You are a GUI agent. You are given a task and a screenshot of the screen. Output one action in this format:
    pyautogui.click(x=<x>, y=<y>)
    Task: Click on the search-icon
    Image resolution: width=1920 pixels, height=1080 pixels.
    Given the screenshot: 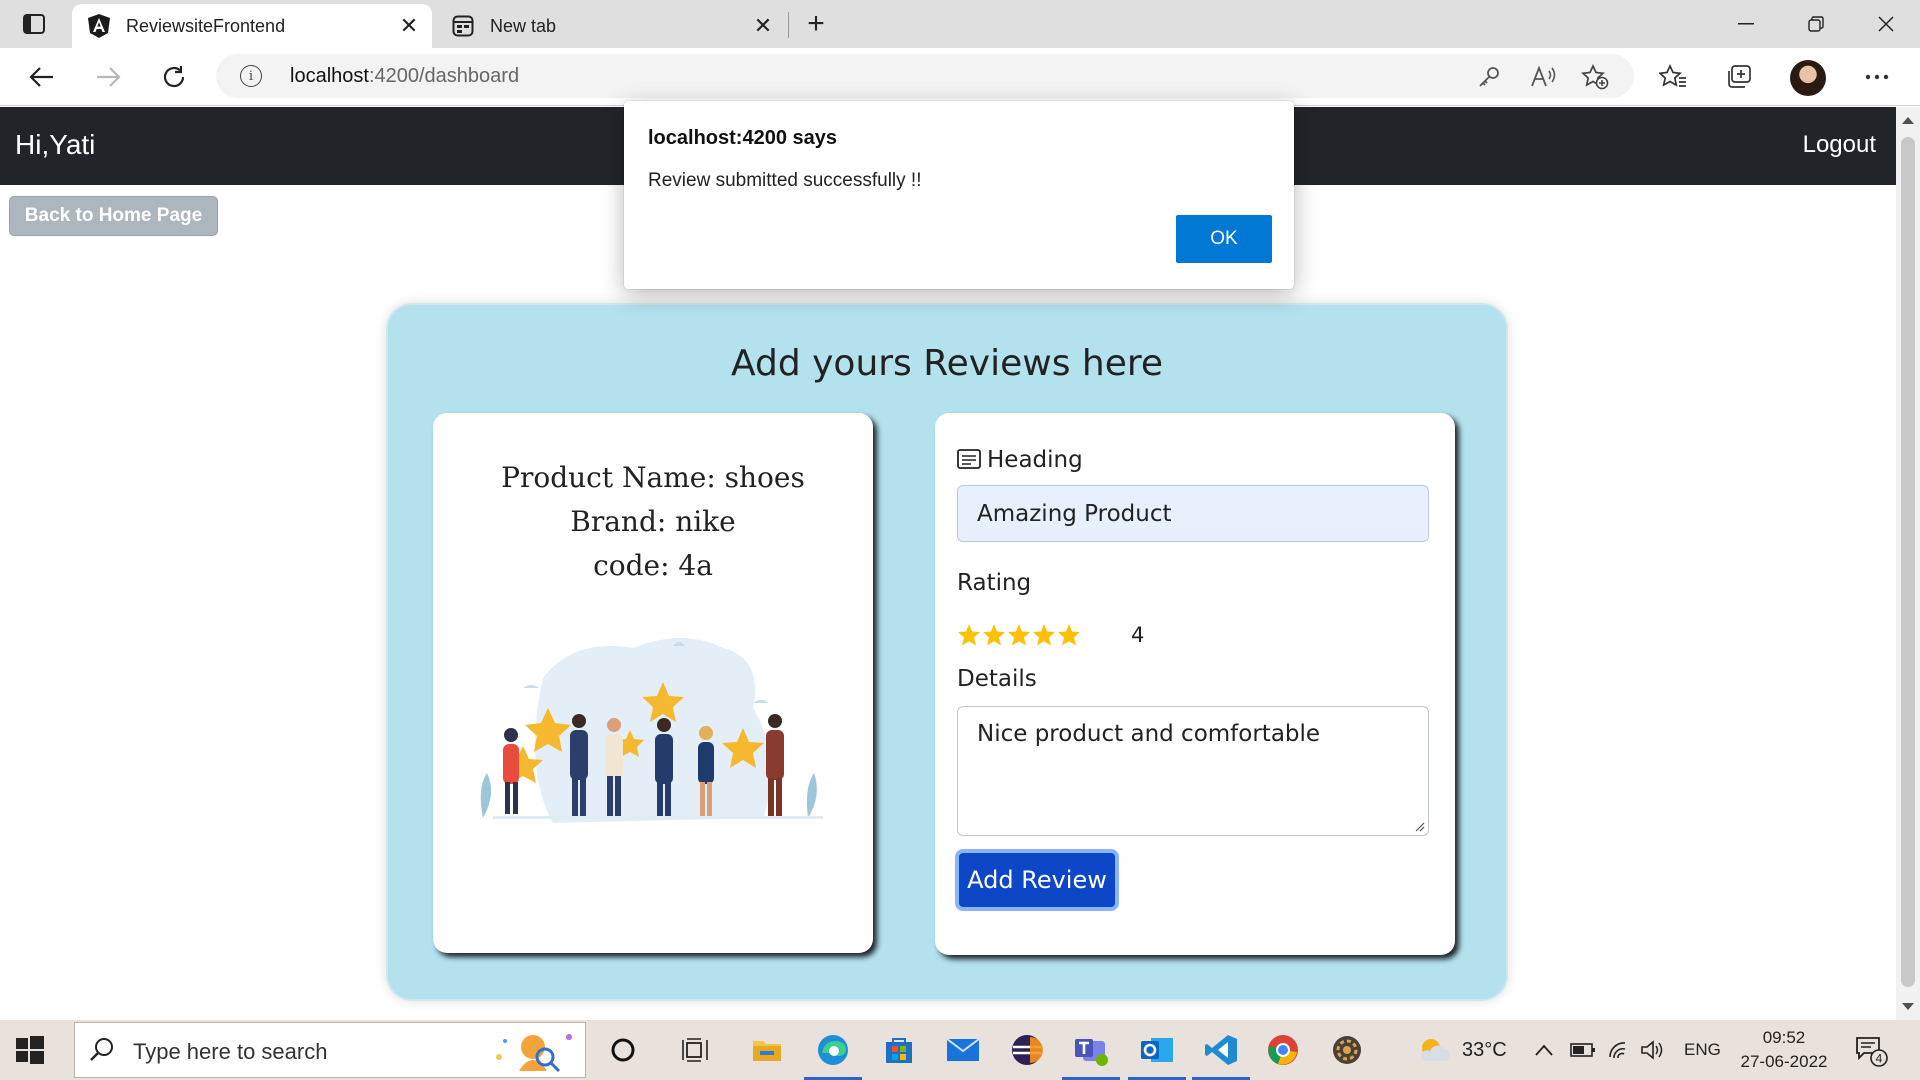 What is the action you would take?
    pyautogui.click(x=101, y=1049)
    